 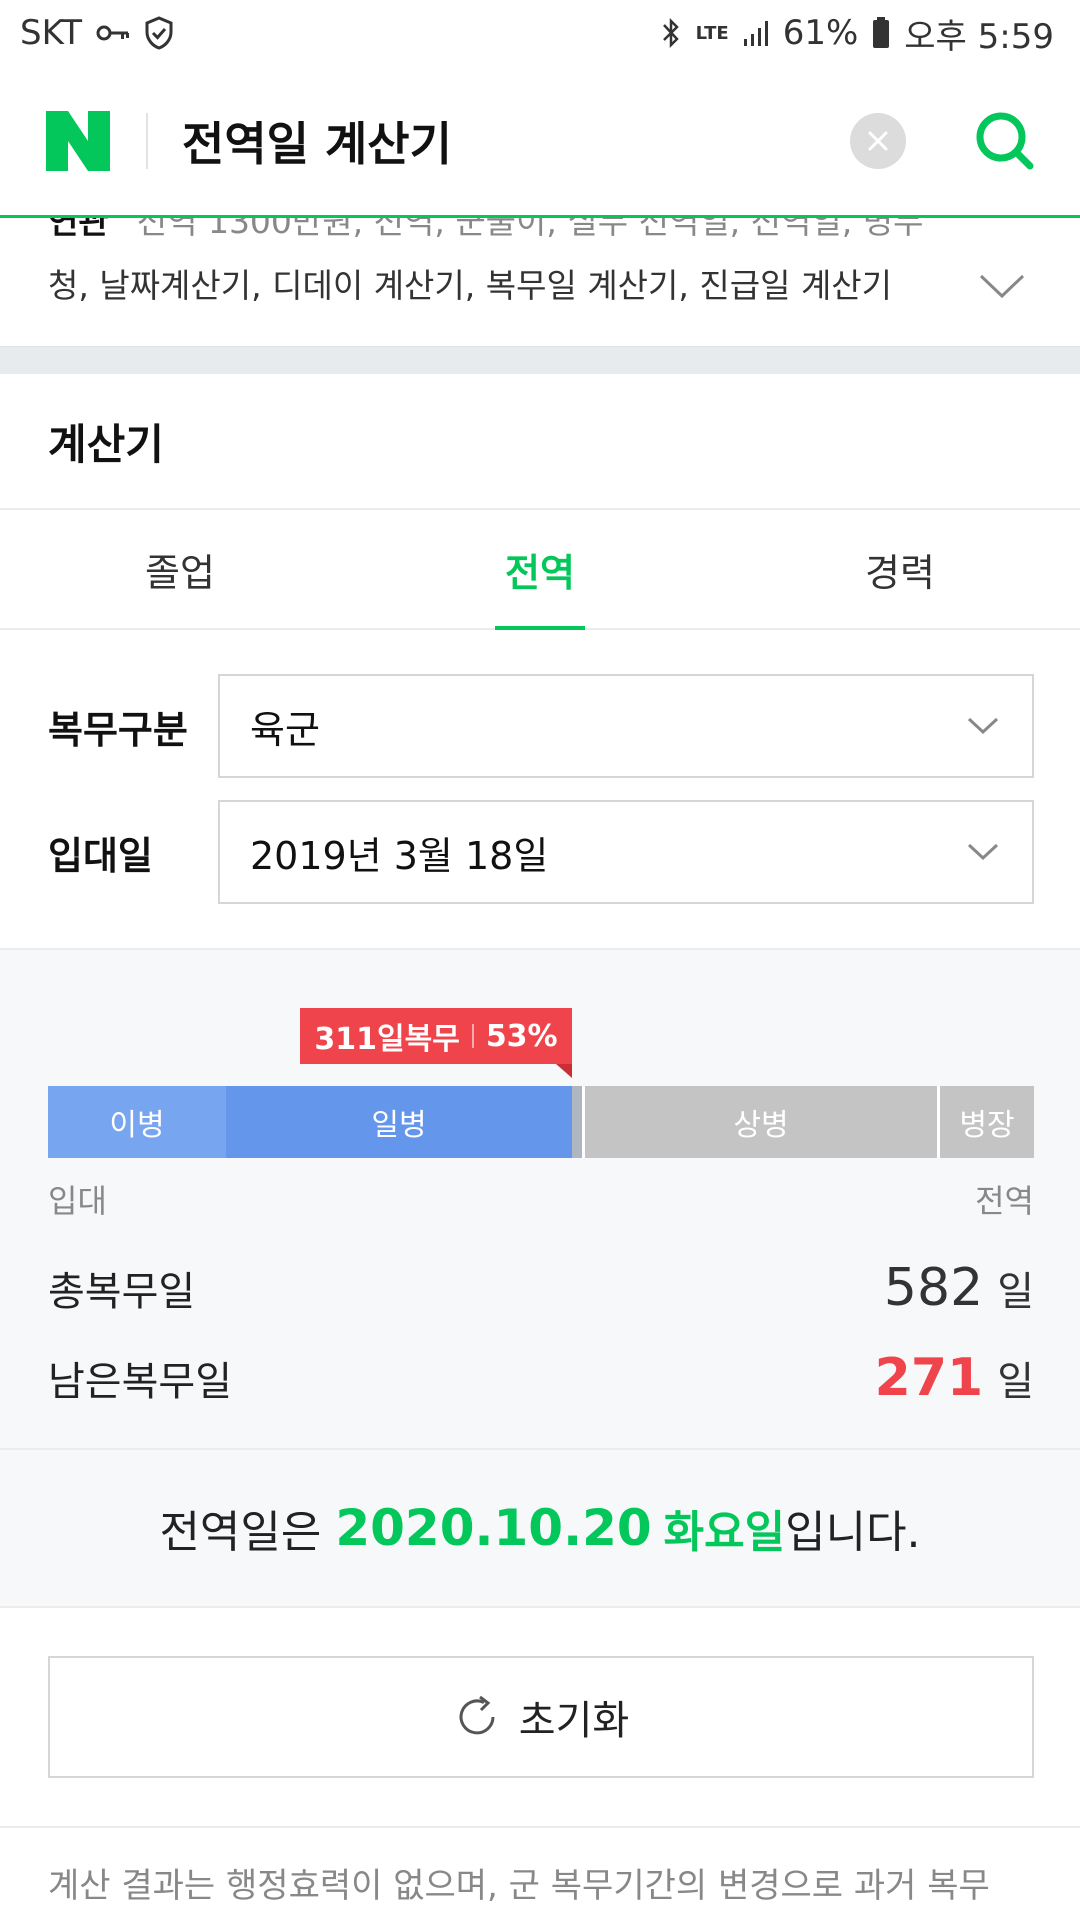 What do you see at coordinates (147, 140) in the screenshot?
I see `header-divider` at bounding box center [147, 140].